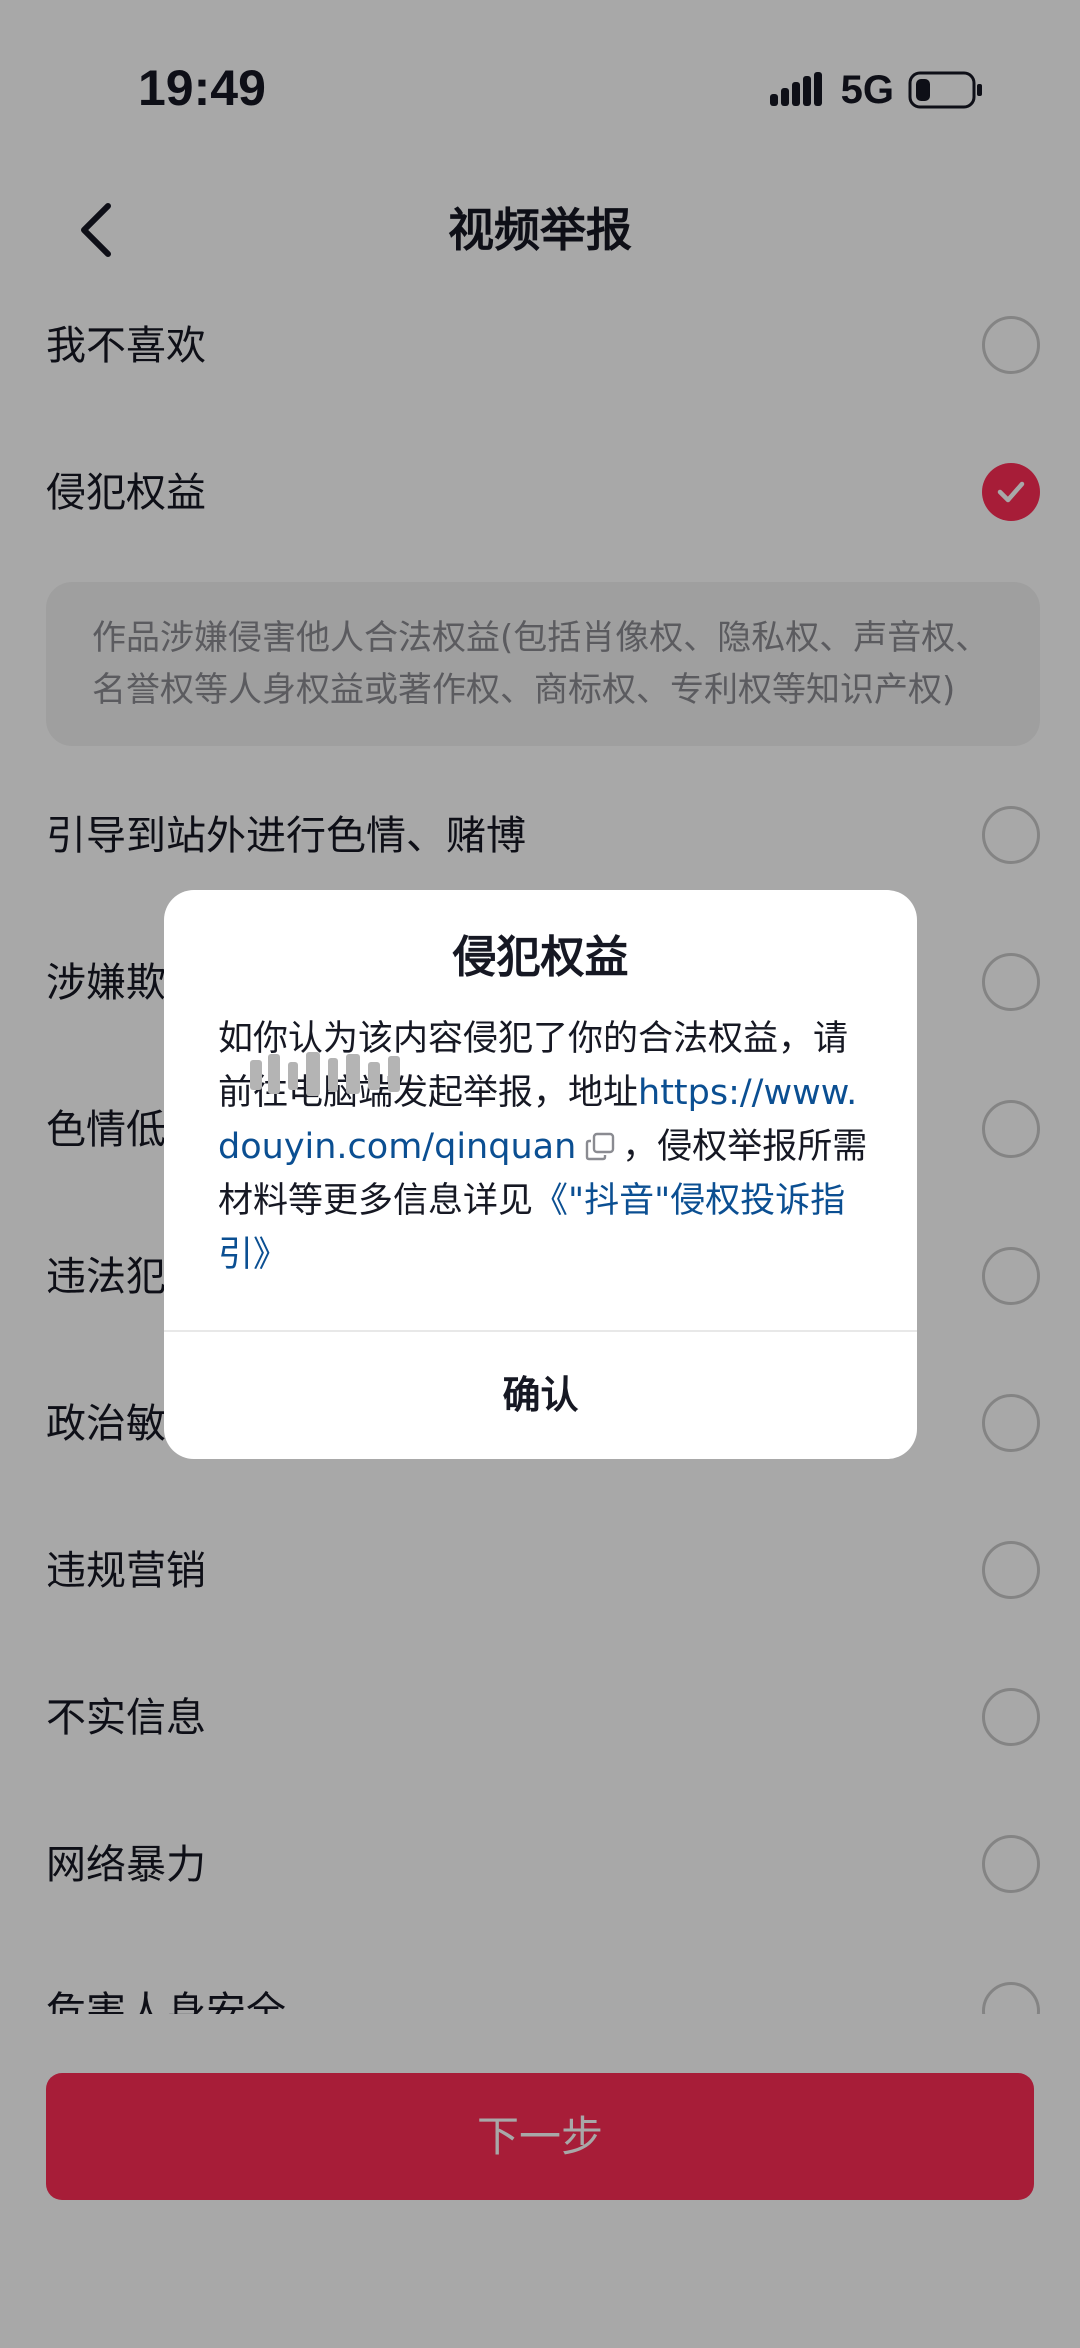 This screenshot has height=2348, width=1080. Describe the element at coordinates (540, 957) in the screenshot. I see `dialog-title: 侵犯权益` at that location.